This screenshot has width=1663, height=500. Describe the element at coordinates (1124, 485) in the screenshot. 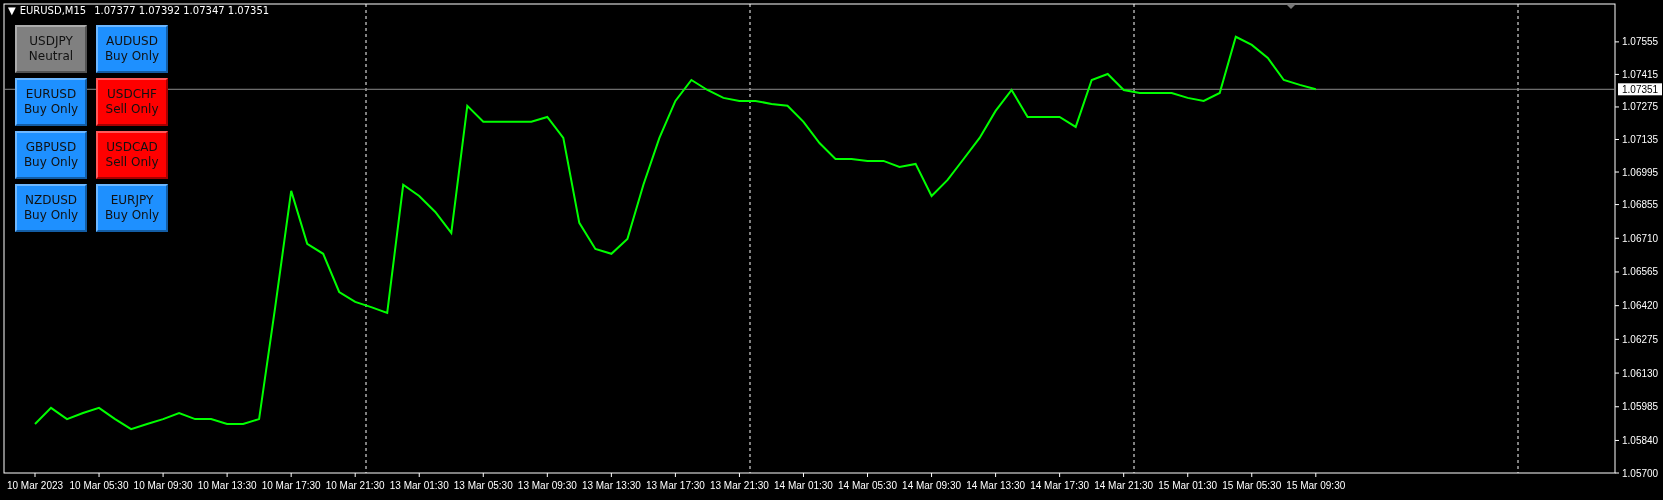

I see `time-label: 14 Mar 21:30` at that location.